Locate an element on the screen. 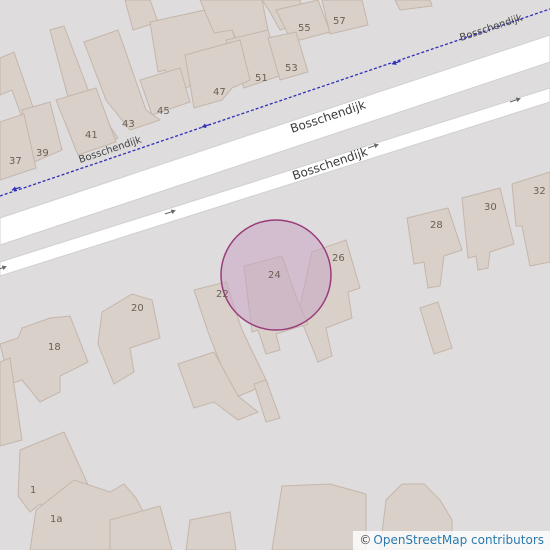  house-number-label: 1a is located at coordinates (56, 519).